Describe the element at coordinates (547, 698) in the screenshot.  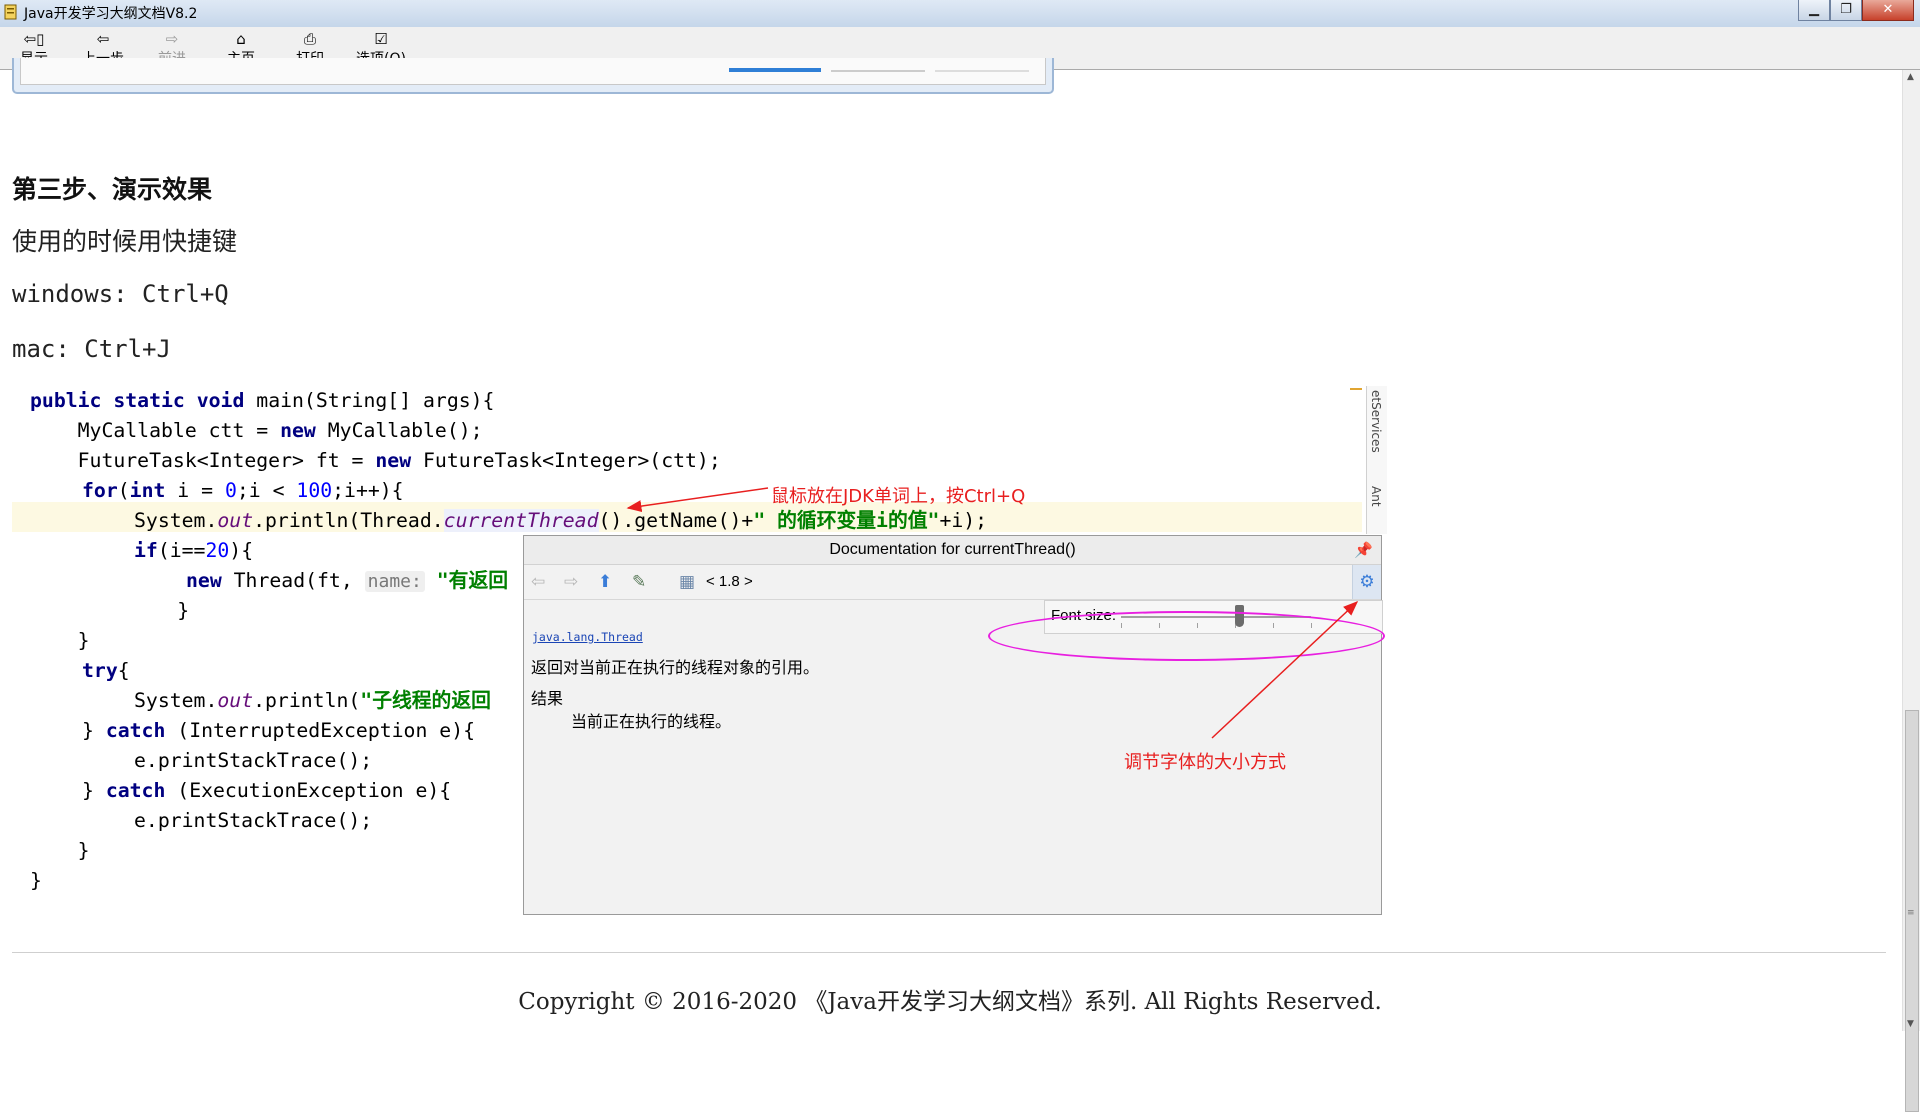
I see `doc-returns-heading: 结果` at that location.